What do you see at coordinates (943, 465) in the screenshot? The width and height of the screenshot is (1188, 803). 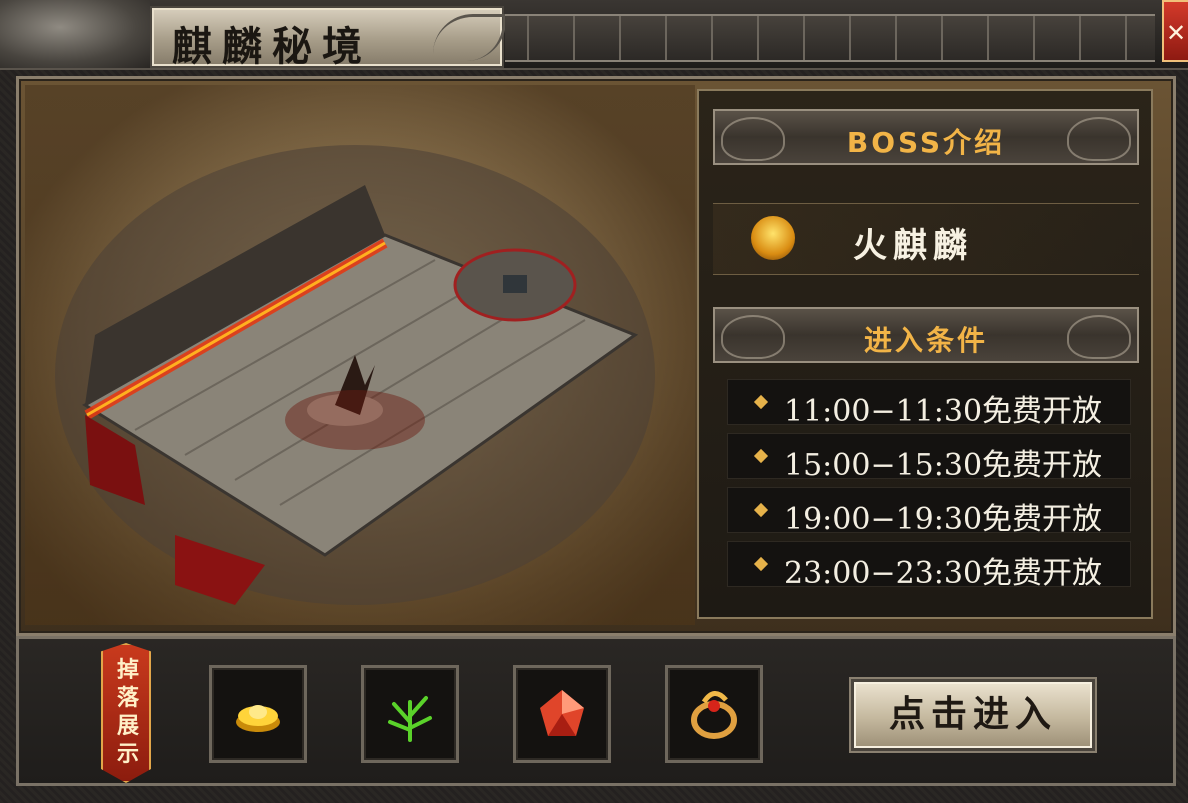 I see `time-slot-text: 15:00−15:30免费开放` at bounding box center [943, 465].